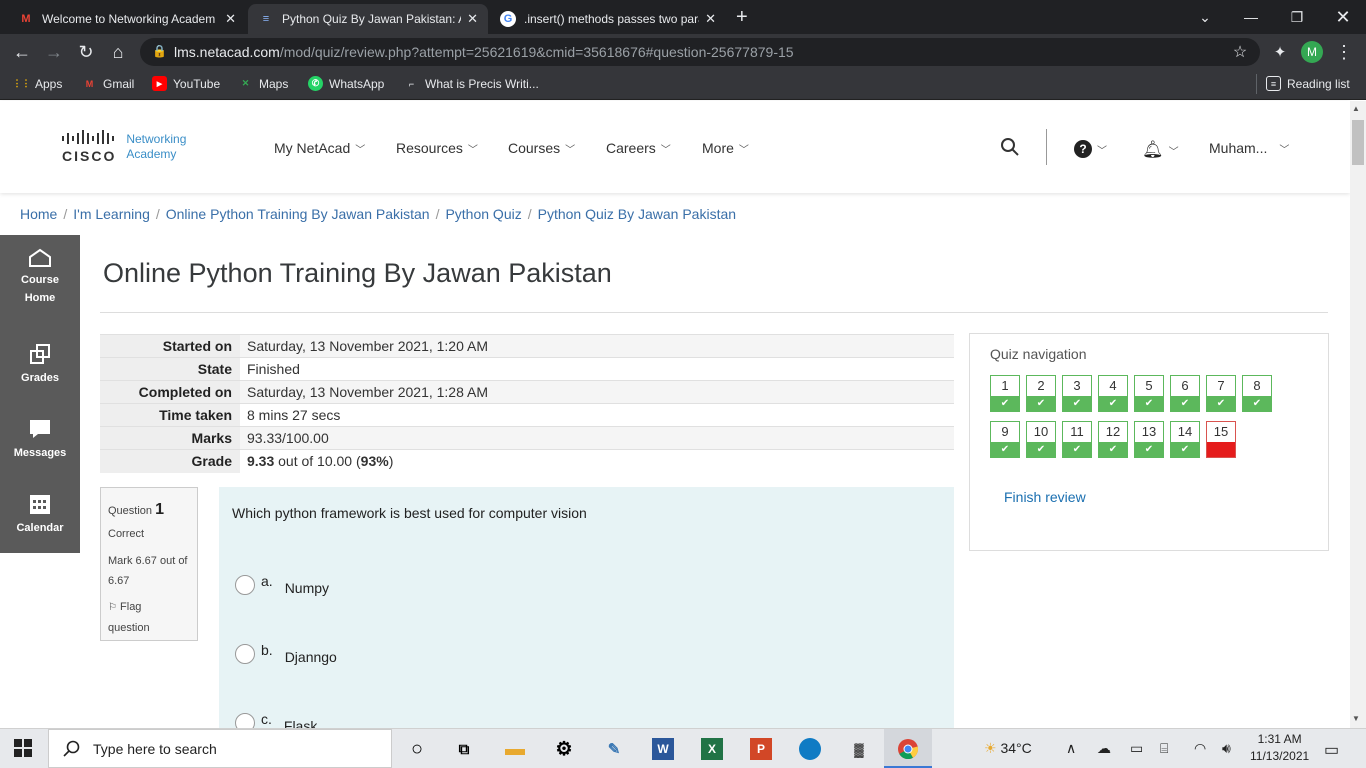  I want to click on quiz-nav-number: 6, so click(1185, 385).